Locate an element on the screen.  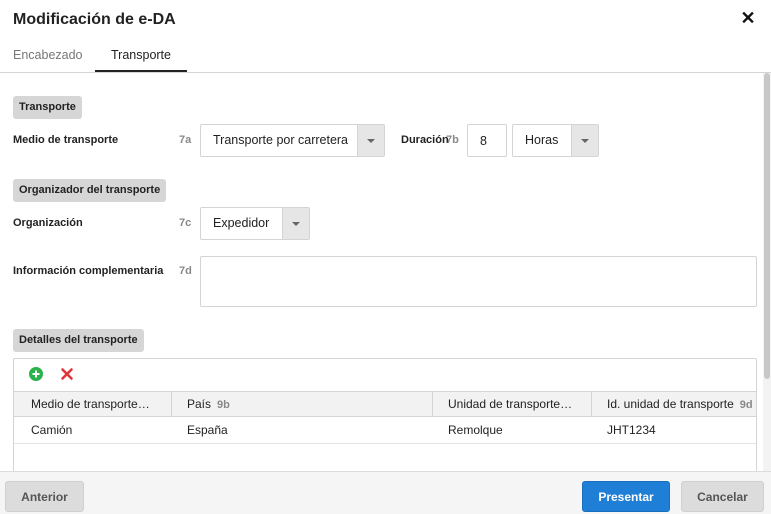
cell-pais: España is located at coordinates (207, 430).